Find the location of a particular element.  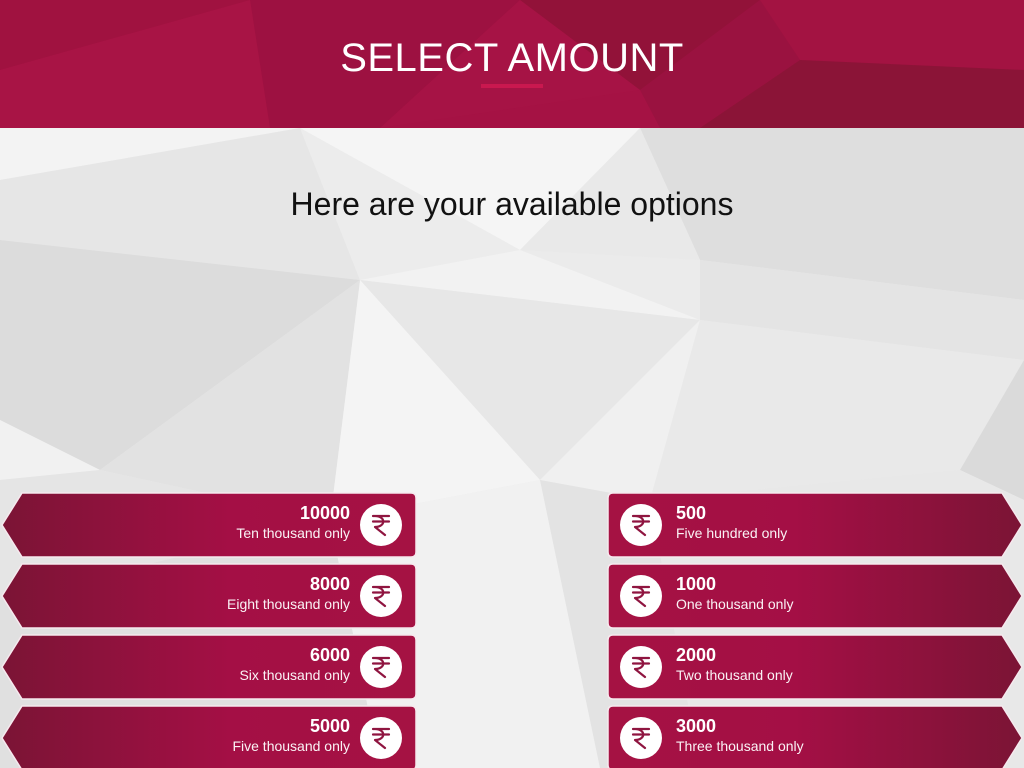

title-underline is located at coordinates (512, 86).